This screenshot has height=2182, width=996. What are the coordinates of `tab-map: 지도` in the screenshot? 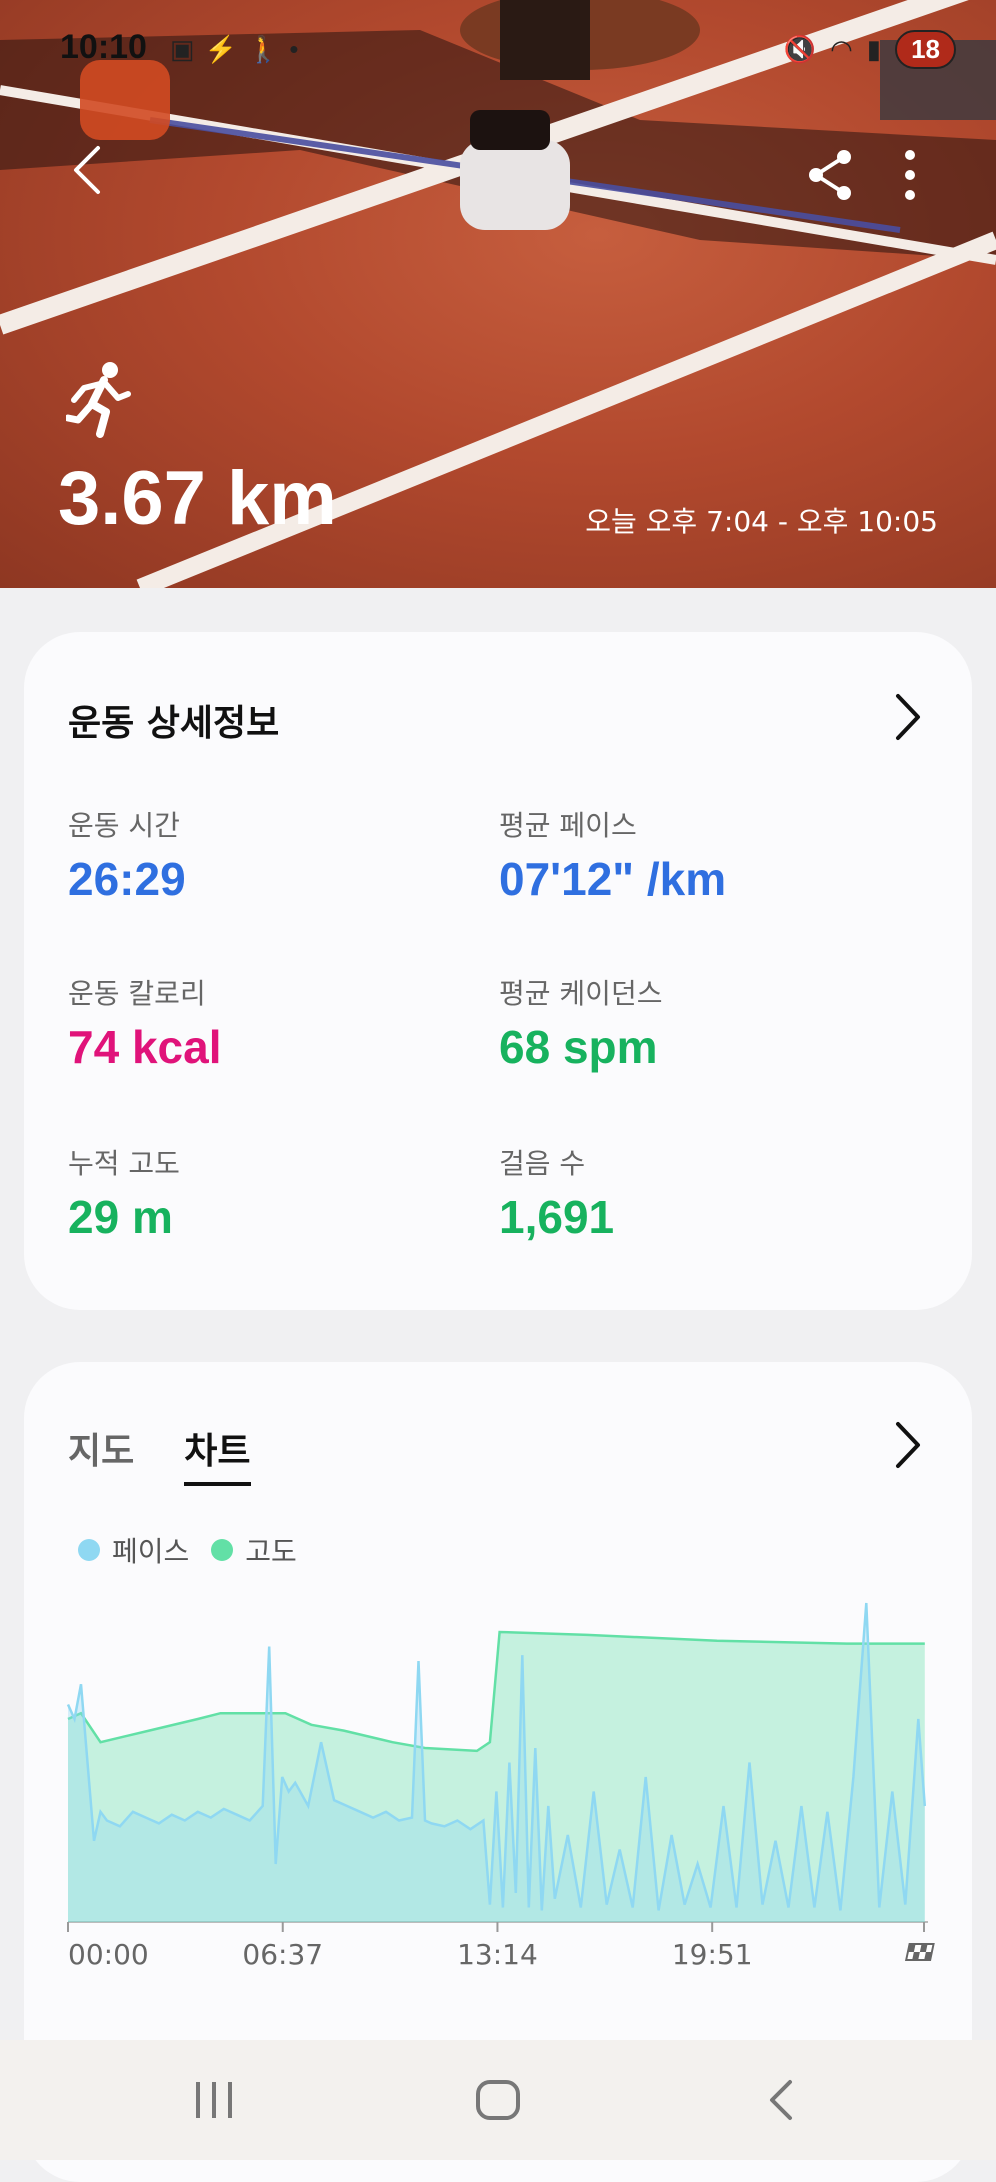 It's located at (101, 1454).